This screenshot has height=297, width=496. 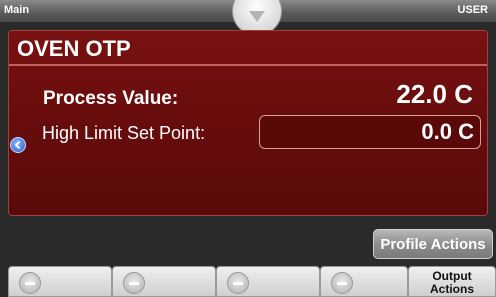 What do you see at coordinates (18, 145) in the screenshot?
I see `chevron-left-icon` at bounding box center [18, 145].